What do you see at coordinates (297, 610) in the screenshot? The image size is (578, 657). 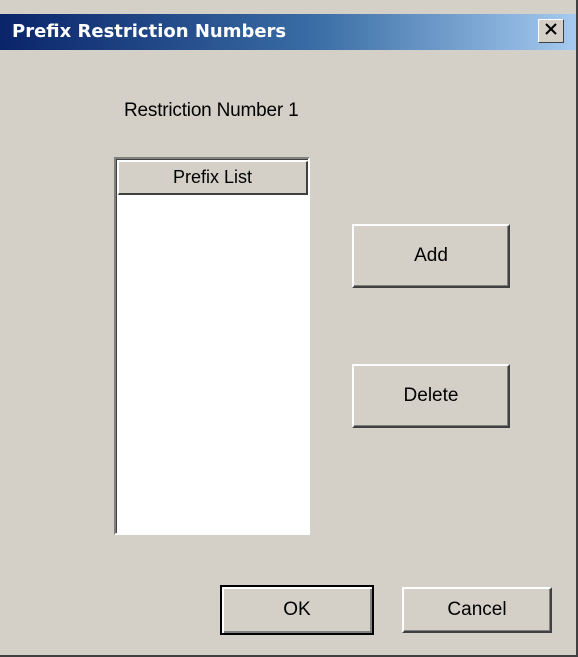 I see `ok-button: OK` at bounding box center [297, 610].